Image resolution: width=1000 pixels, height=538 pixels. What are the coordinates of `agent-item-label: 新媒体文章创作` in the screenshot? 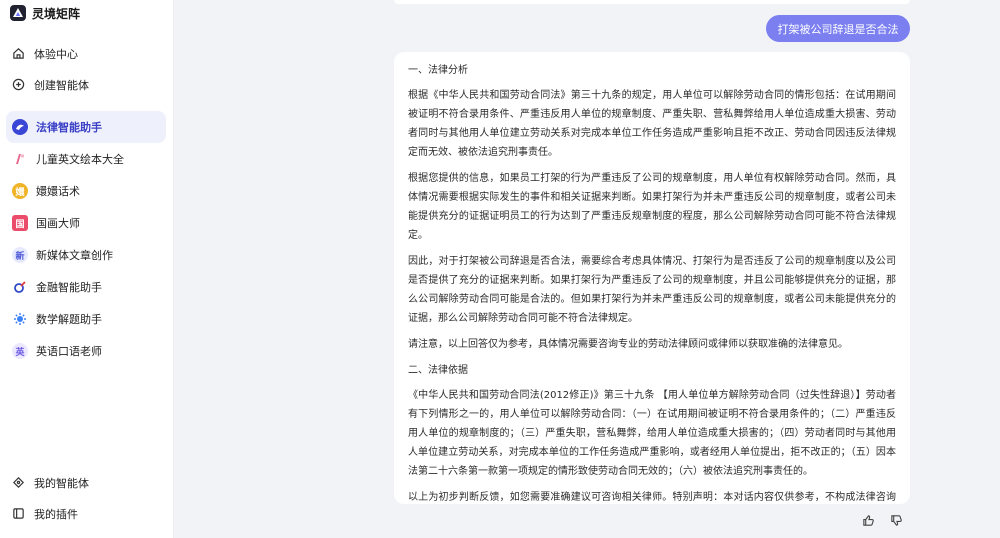 It's located at (74, 255).